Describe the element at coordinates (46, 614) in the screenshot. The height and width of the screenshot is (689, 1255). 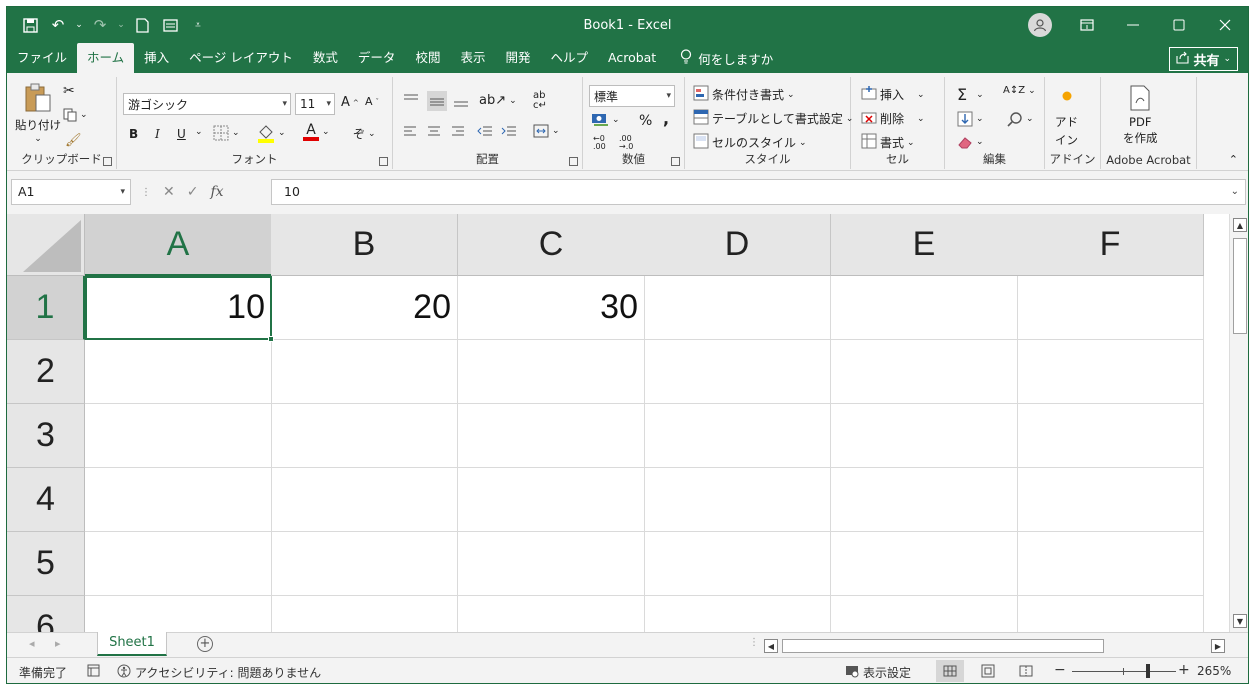
I see `row-header-6: 6` at that location.